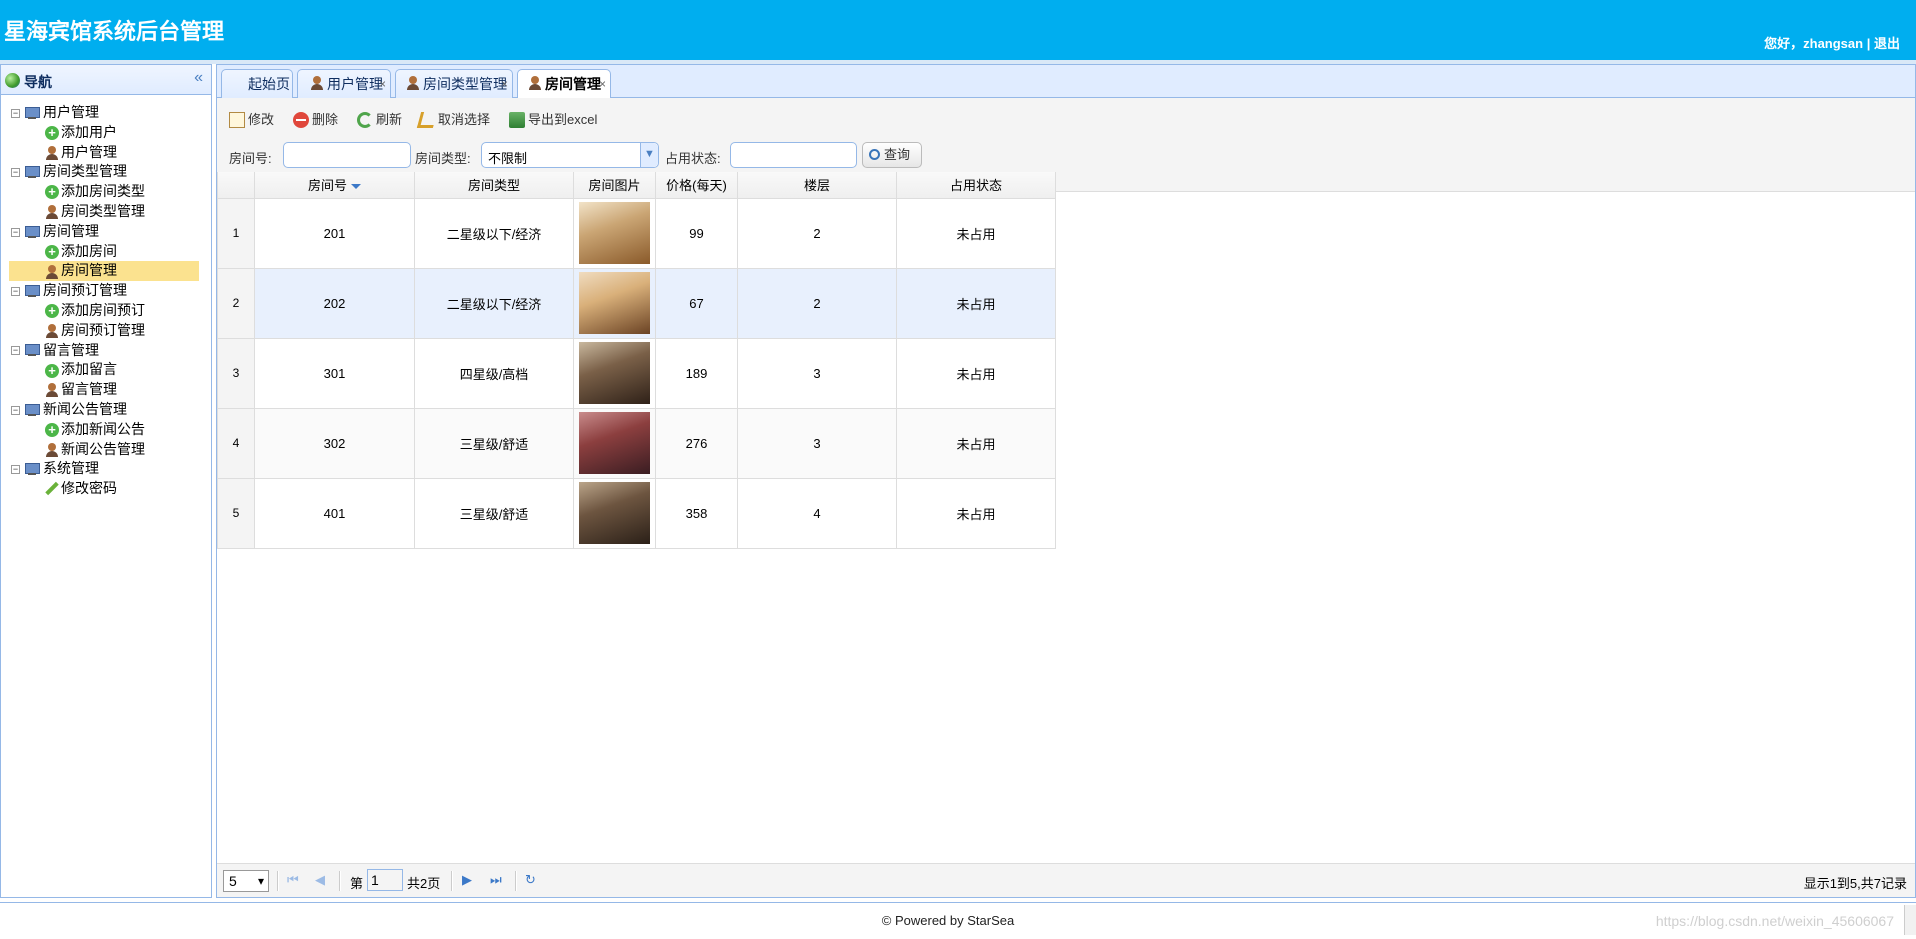 The image size is (1916, 939). What do you see at coordinates (106, 172) in the screenshot?
I see `nav-group: − 房间类型管理` at bounding box center [106, 172].